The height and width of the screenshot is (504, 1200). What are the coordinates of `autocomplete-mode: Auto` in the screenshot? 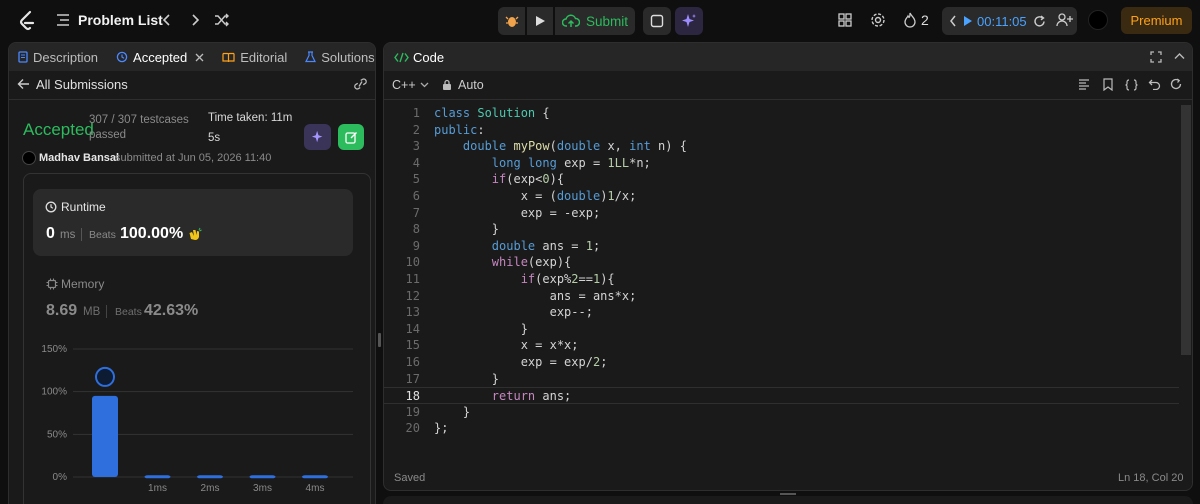 It's located at (471, 85).